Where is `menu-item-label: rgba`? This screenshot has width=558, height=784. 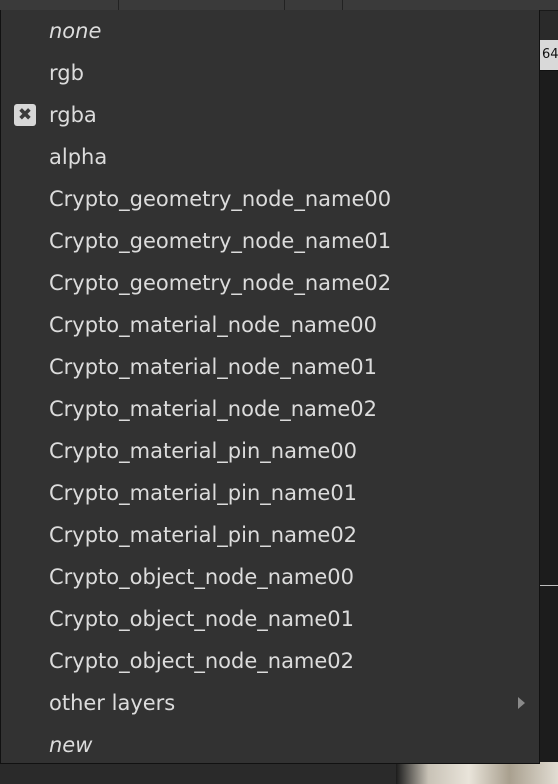 menu-item-label: rgba is located at coordinates (73, 115).